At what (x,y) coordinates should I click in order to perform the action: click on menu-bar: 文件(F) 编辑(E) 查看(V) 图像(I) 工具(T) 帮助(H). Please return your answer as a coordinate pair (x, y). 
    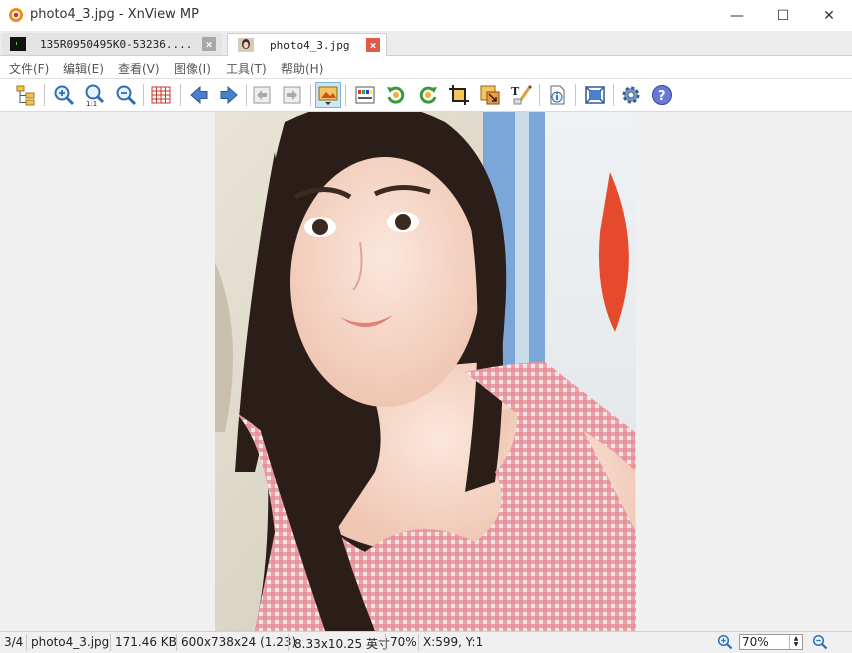
    Looking at the image, I should click on (426, 67).